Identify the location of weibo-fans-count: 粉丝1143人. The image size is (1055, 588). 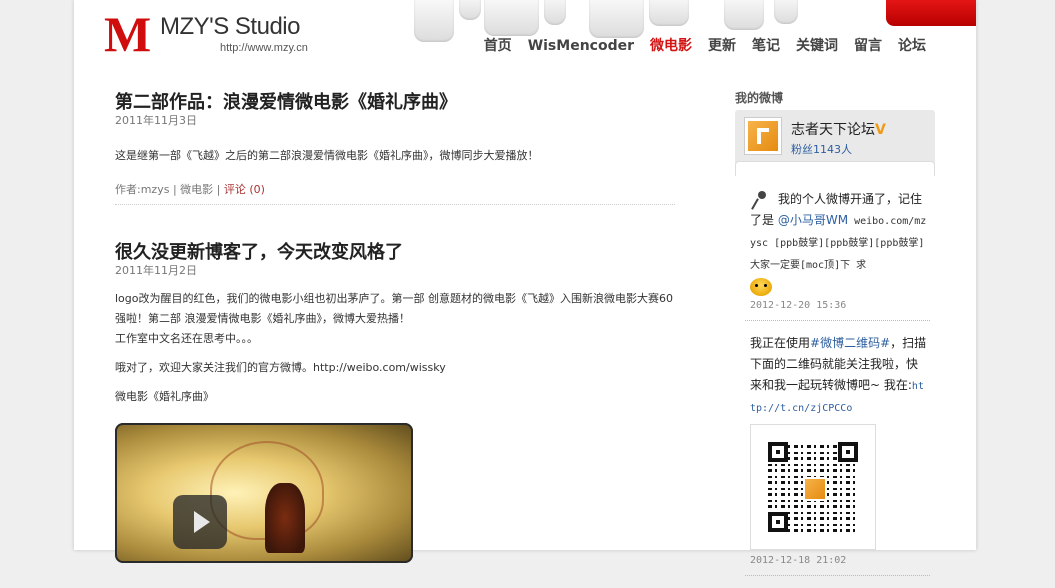
(821, 150).